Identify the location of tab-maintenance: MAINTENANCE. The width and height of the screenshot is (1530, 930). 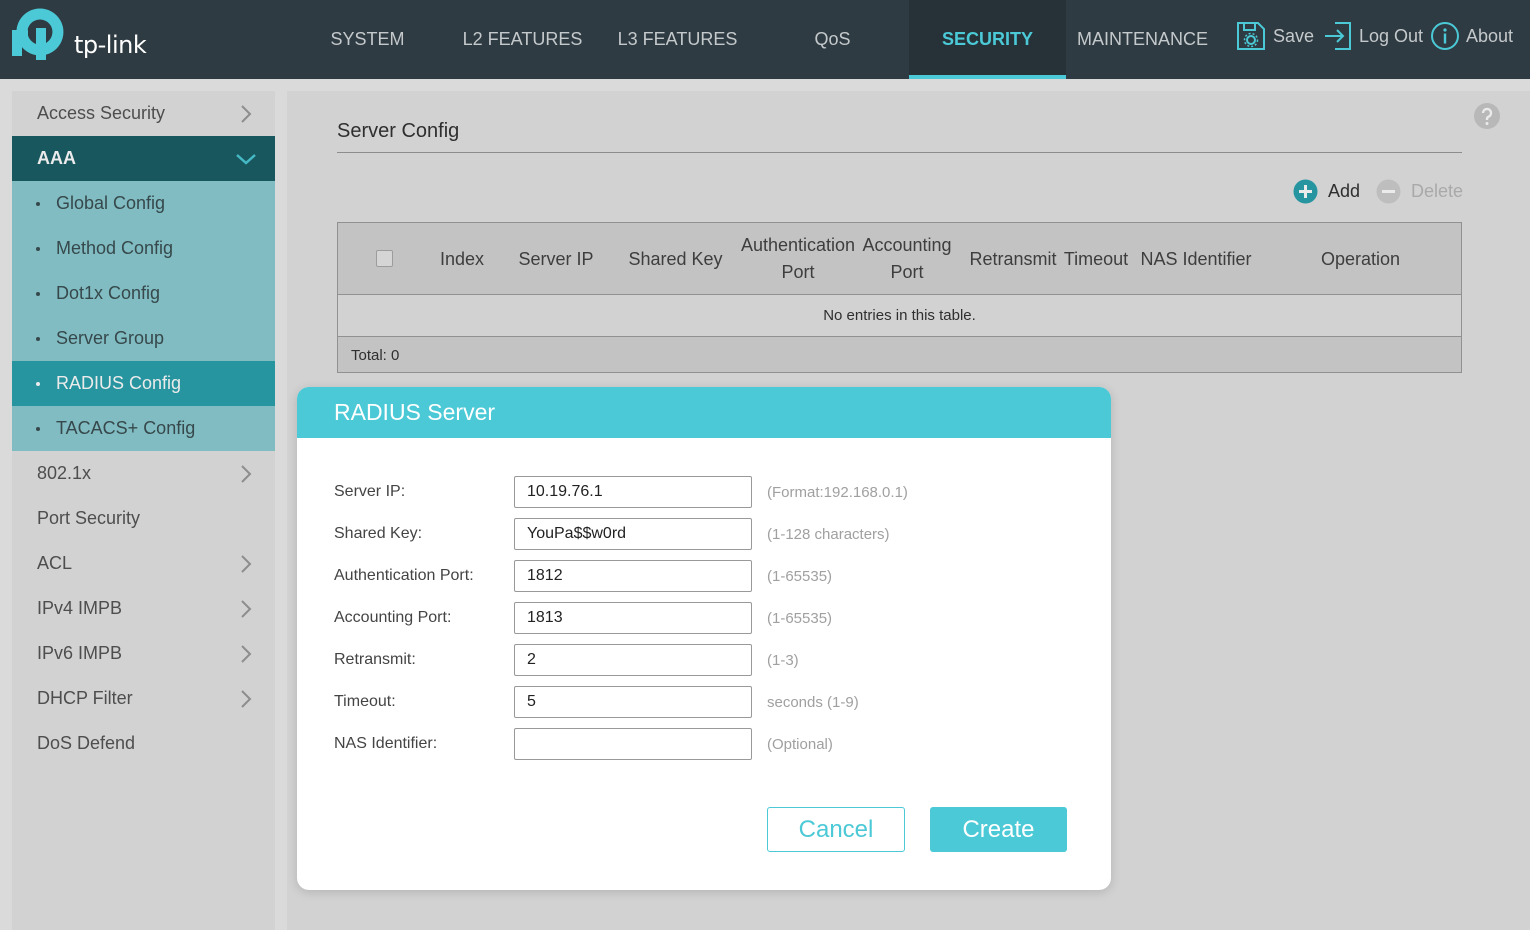
(1142, 39).